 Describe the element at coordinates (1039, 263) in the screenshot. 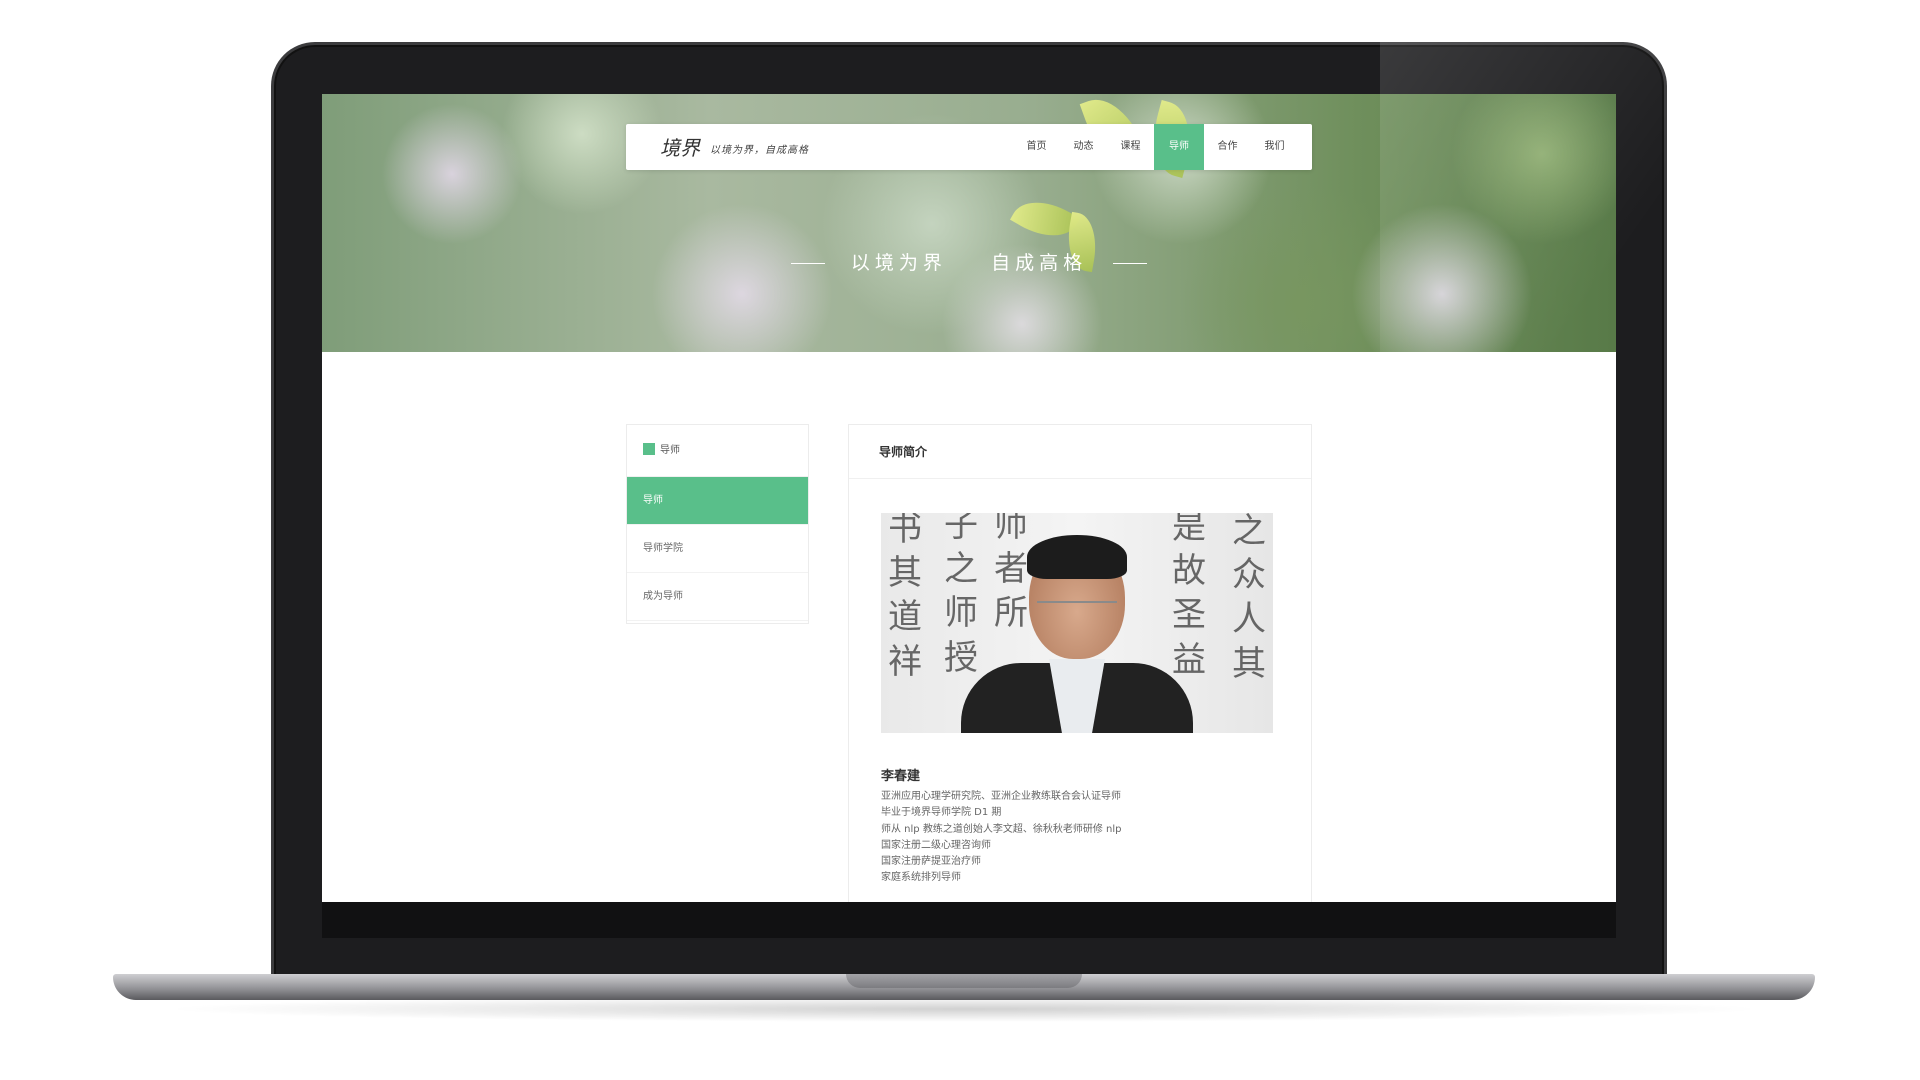

I see `tagline-part-2: 自成高格` at that location.